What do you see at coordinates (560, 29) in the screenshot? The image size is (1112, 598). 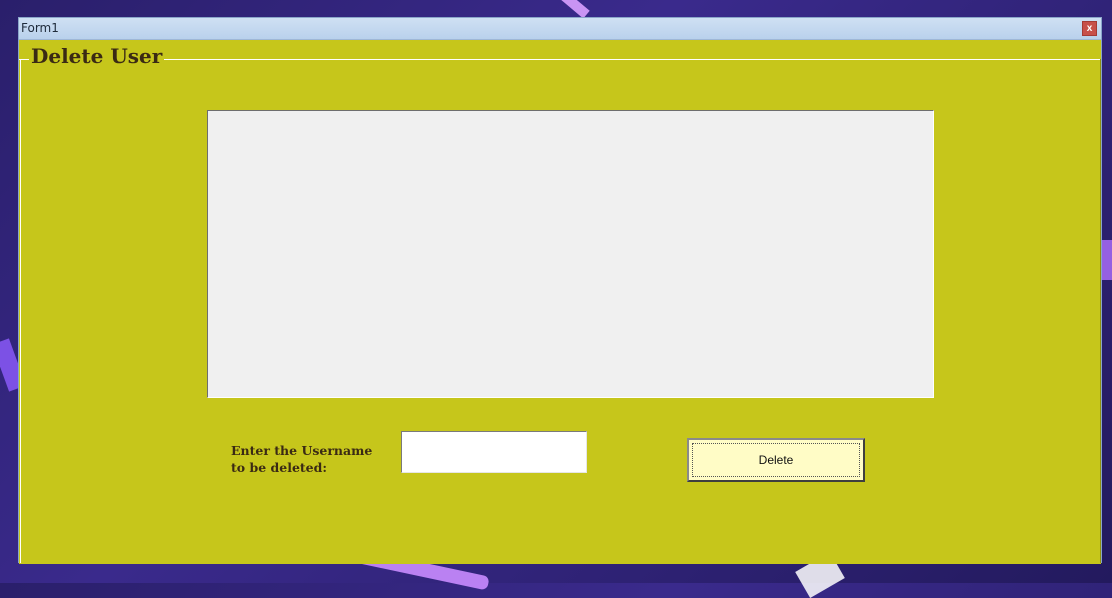 I see `title-bar: Form1 x` at bounding box center [560, 29].